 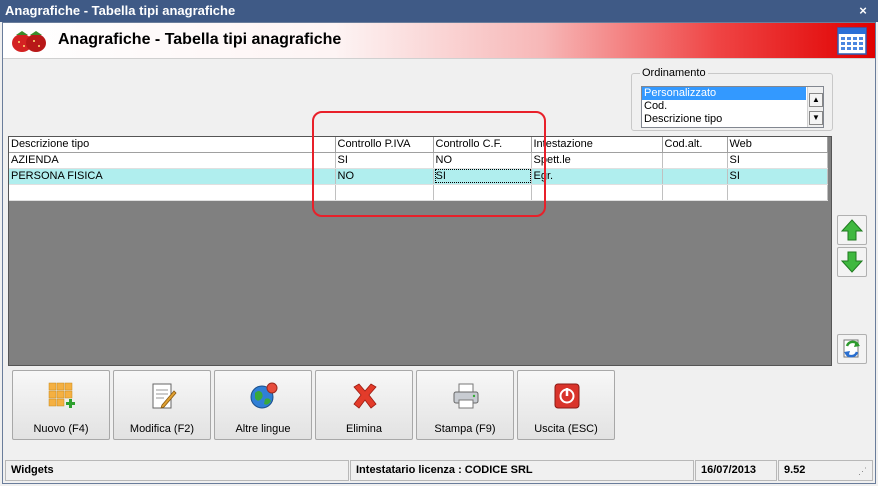 What do you see at coordinates (482, 145) in the screenshot?
I see `column-header: Controllo C.F.` at bounding box center [482, 145].